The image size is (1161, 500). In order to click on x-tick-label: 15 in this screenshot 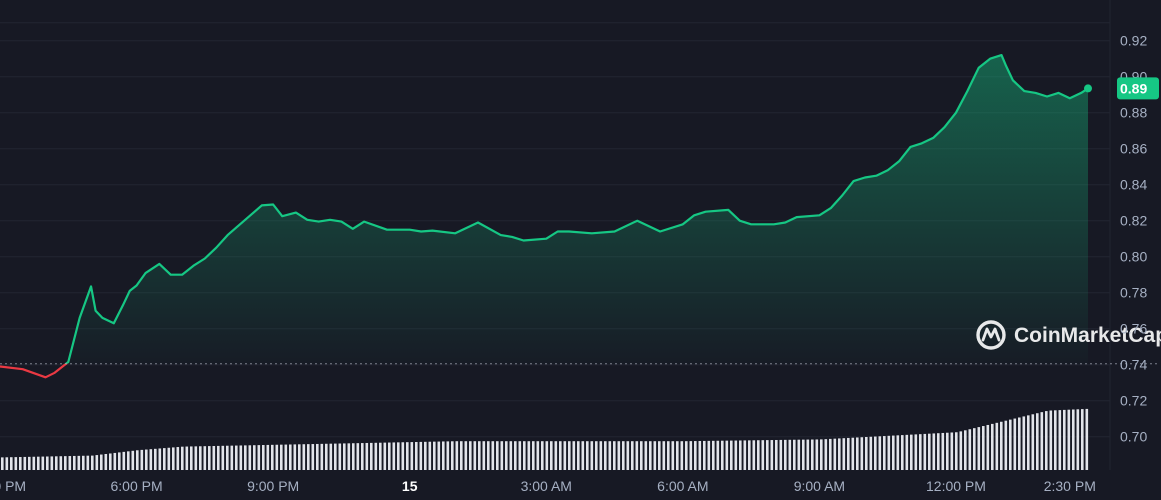, I will do `click(410, 486)`.